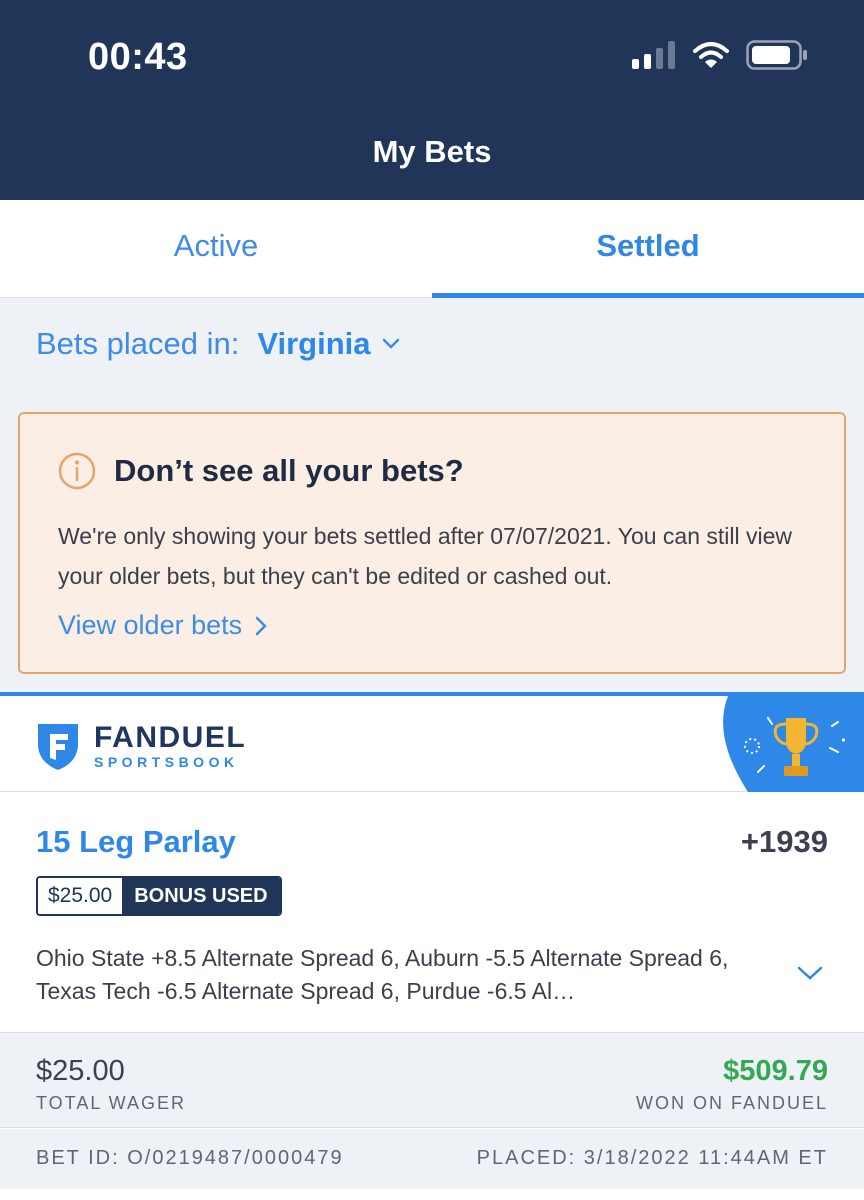 The height and width of the screenshot is (1200, 864). Describe the element at coordinates (711, 55) in the screenshot. I see `wifi-icon` at that location.